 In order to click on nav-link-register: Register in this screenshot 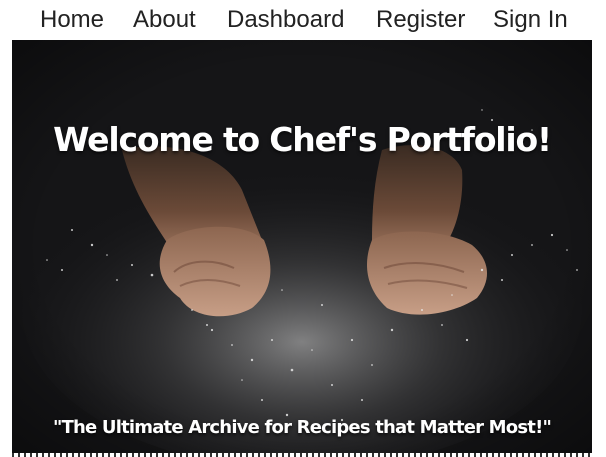, I will do `click(420, 20)`.